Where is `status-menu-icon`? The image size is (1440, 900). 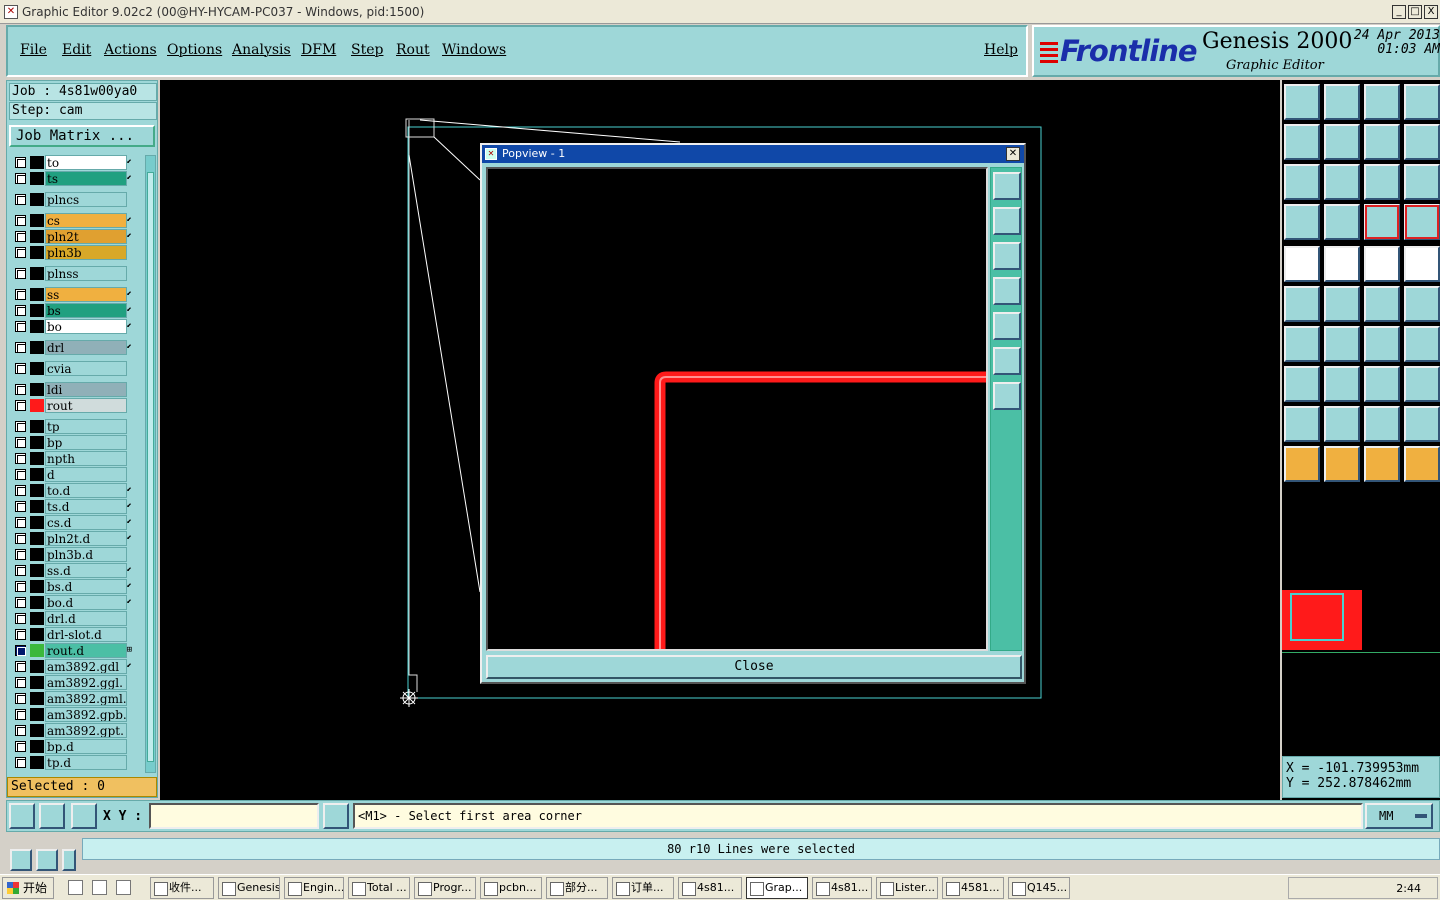
status-menu-icon is located at coordinates (69, 860).